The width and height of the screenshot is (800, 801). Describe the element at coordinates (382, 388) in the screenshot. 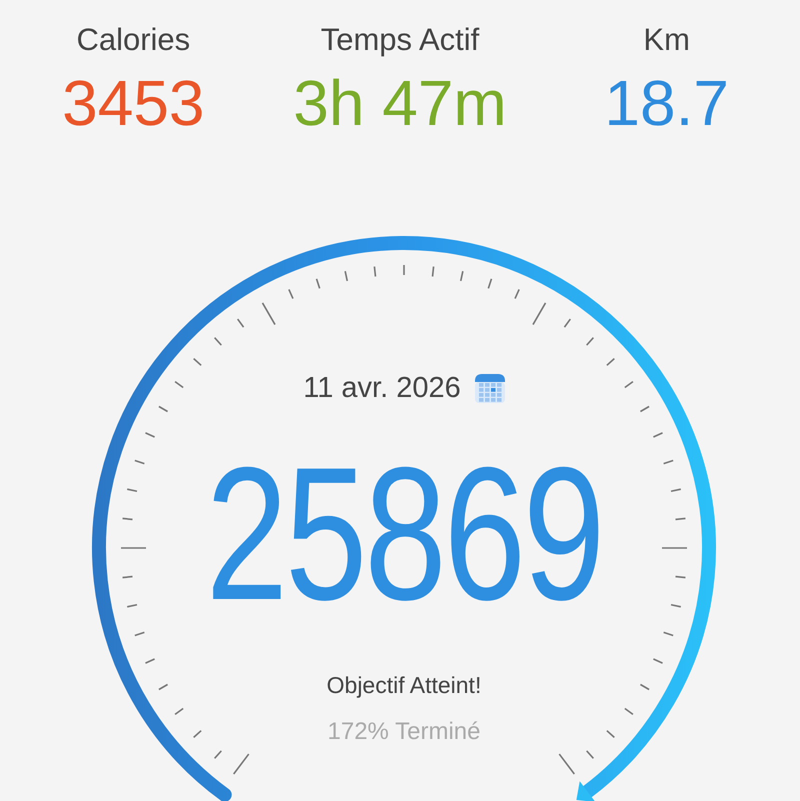

I see `date-label: 11 avr. 2026` at that location.